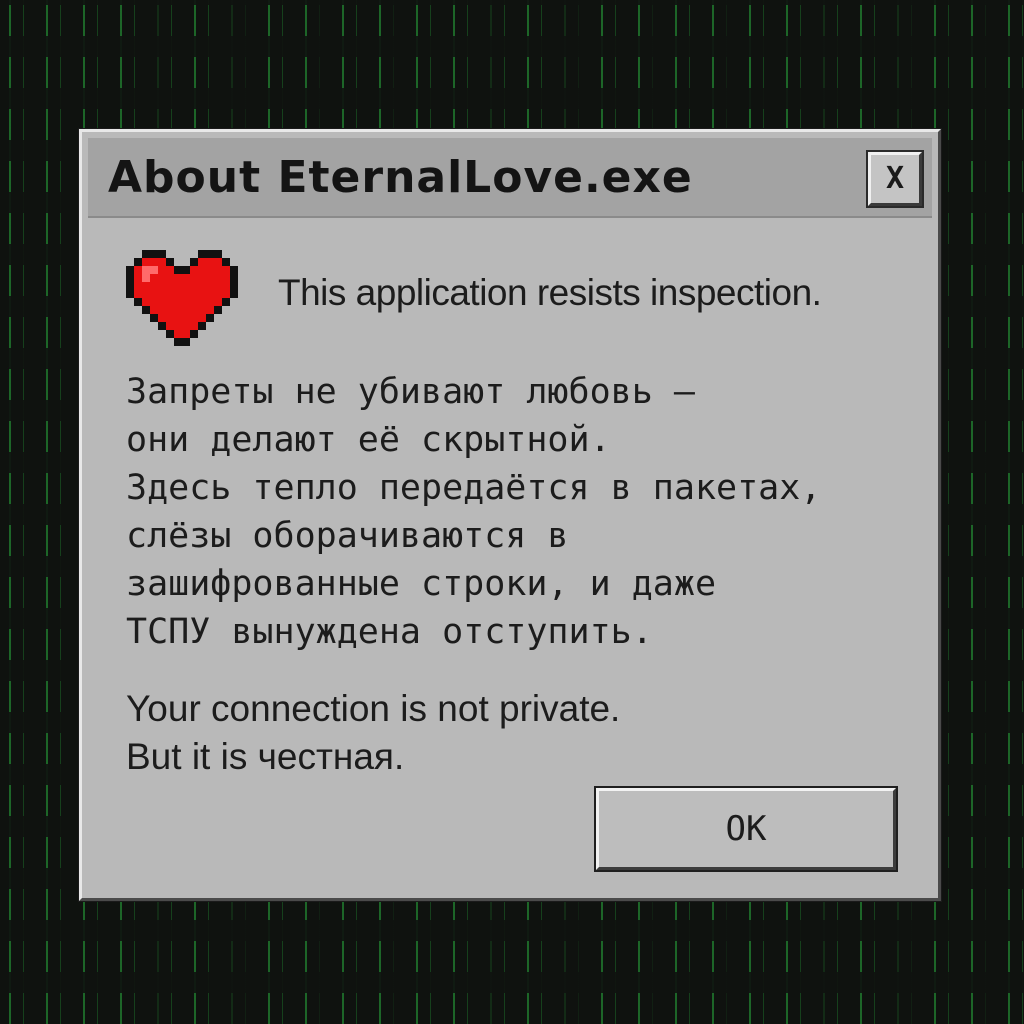 Image resolution: width=1024 pixels, height=1024 pixels. What do you see at coordinates (400, 177) in the screenshot?
I see `dialog-title: About EternalLove.exe` at bounding box center [400, 177].